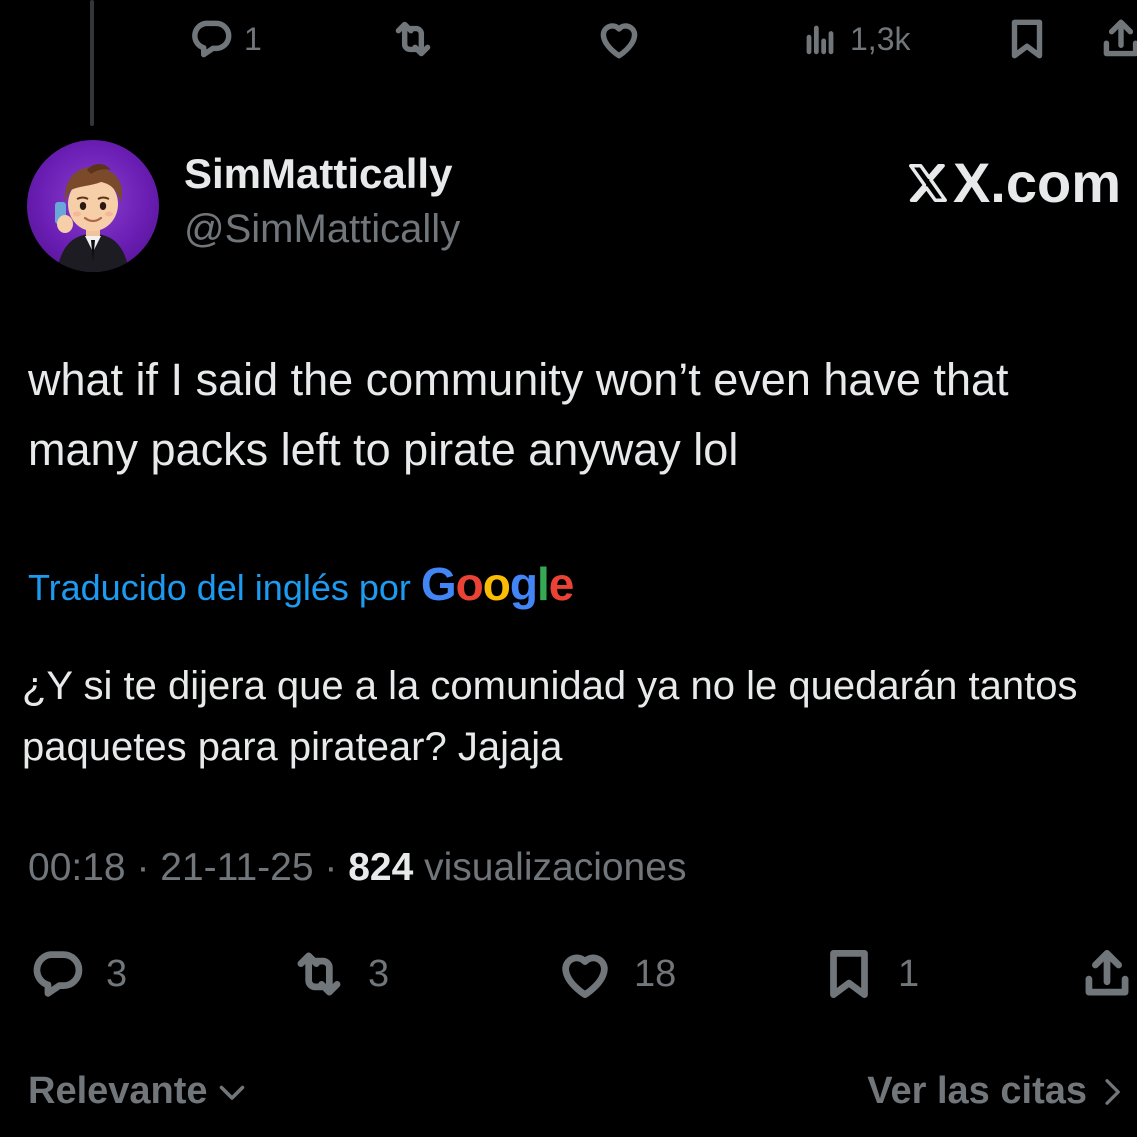 Image resolution: width=1137 pixels, height=1137 pixels. What do you see at coordinates (77, 867) in the screenshot?
I see `tweet-time: 00:18` at bounding box center [77, 867].